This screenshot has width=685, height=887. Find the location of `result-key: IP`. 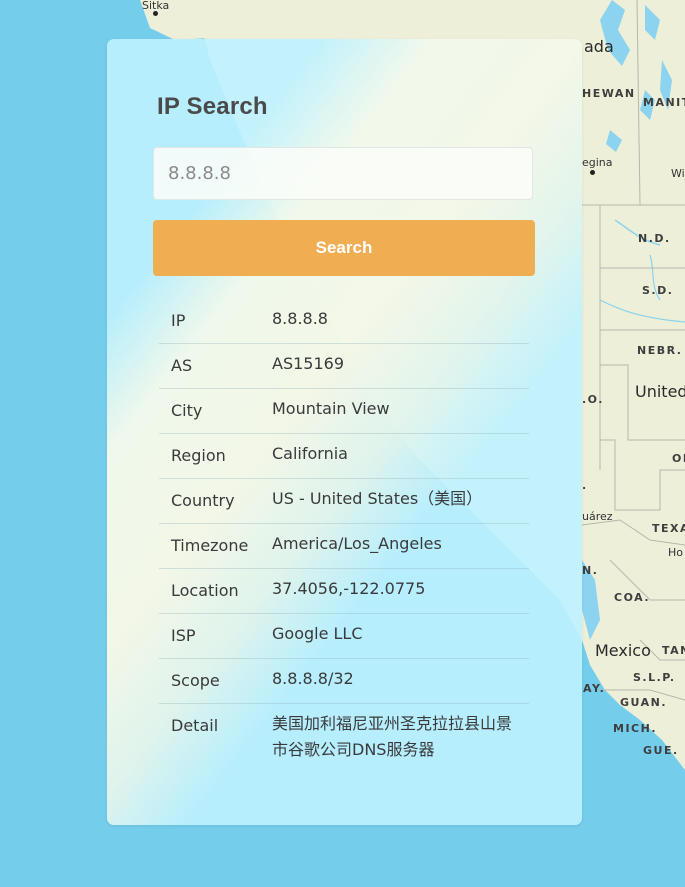

result-key: IP is located at coordinates (178, 320).